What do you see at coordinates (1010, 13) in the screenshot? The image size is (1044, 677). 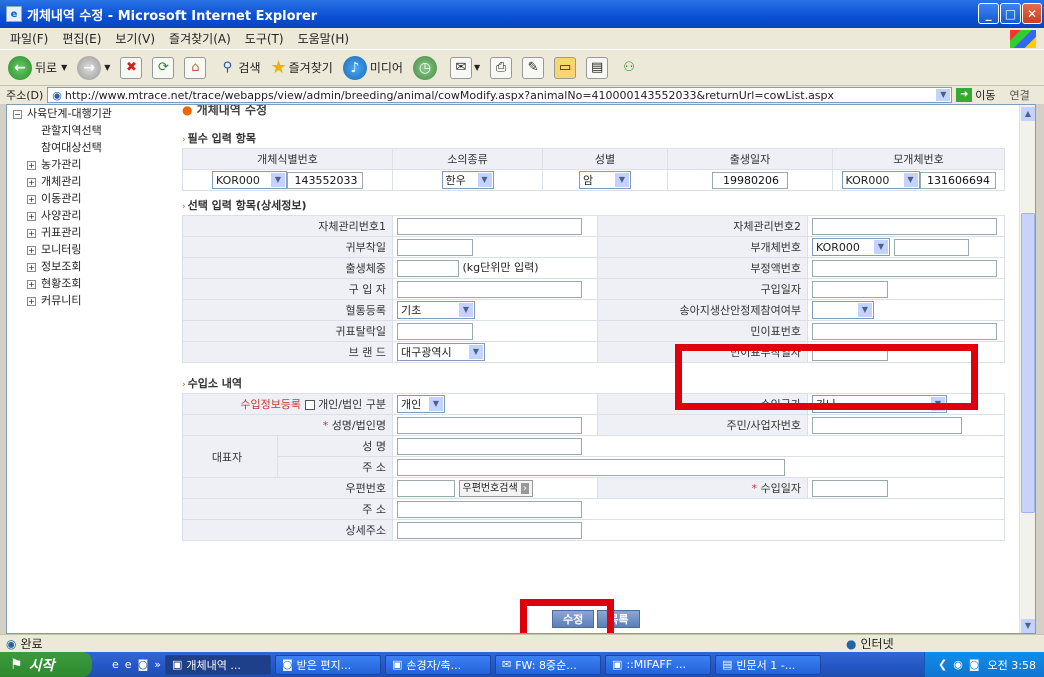 I see `maximize-button: □` at bounding box center [1010, 13].